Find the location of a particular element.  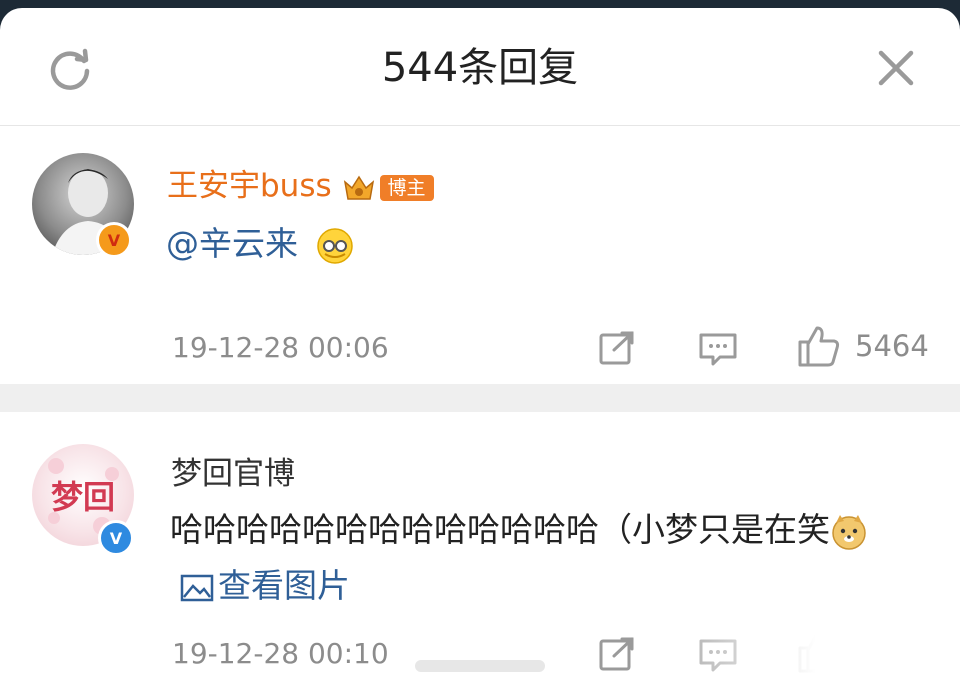

like-button: 5464 is located at coordinates (863, 346).